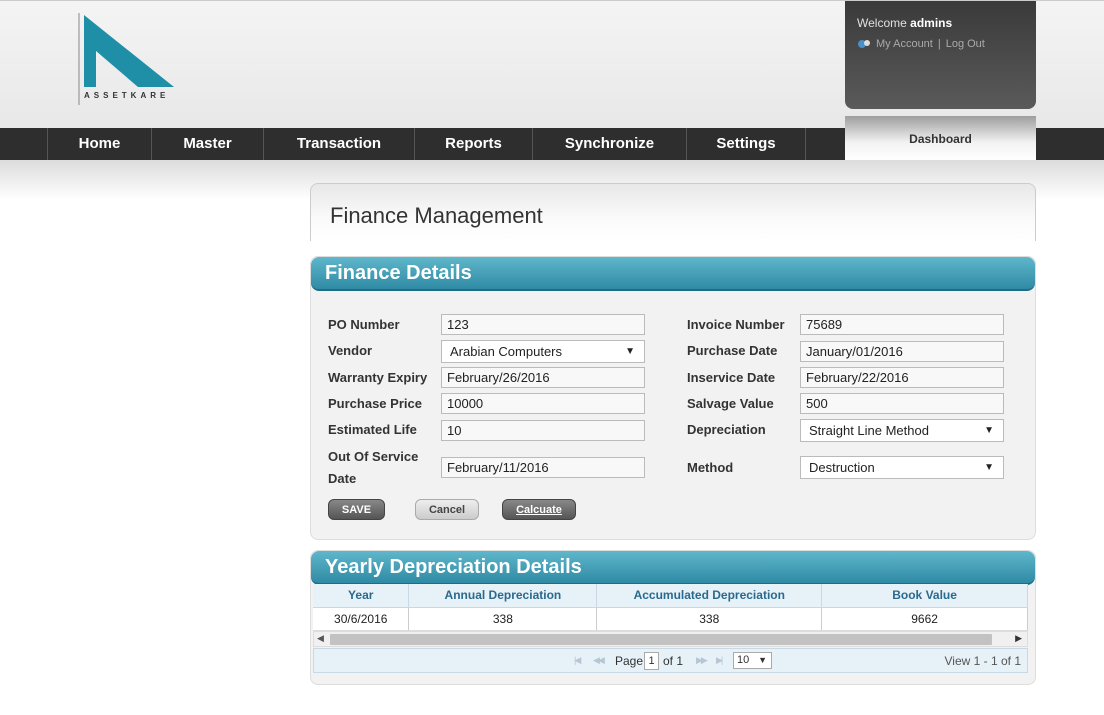 The height and width of the screenshot is (715, 1104). Describe the element at coordinates (864, 44) in the screenshot. I see `account-icon` at that location.